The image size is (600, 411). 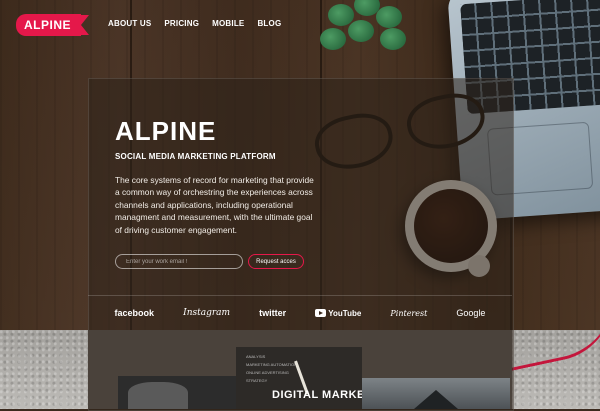 I want to click on plant-image, so click(x=368, y=30).